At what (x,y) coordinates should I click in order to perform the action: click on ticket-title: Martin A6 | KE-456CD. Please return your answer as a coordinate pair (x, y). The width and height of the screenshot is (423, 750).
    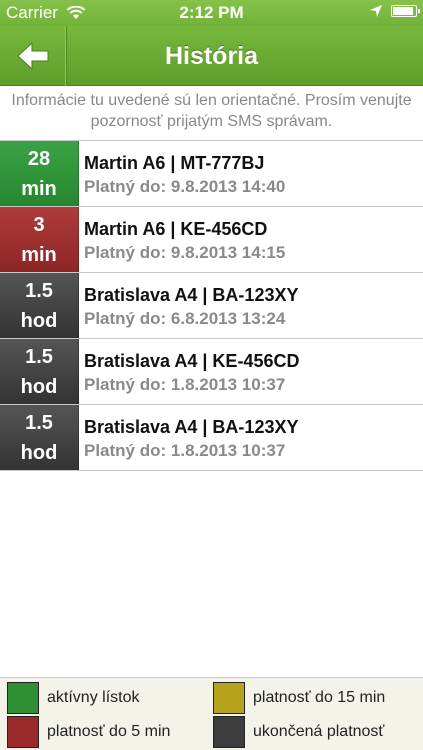
    Looking at the image, I should click on (176, 229).